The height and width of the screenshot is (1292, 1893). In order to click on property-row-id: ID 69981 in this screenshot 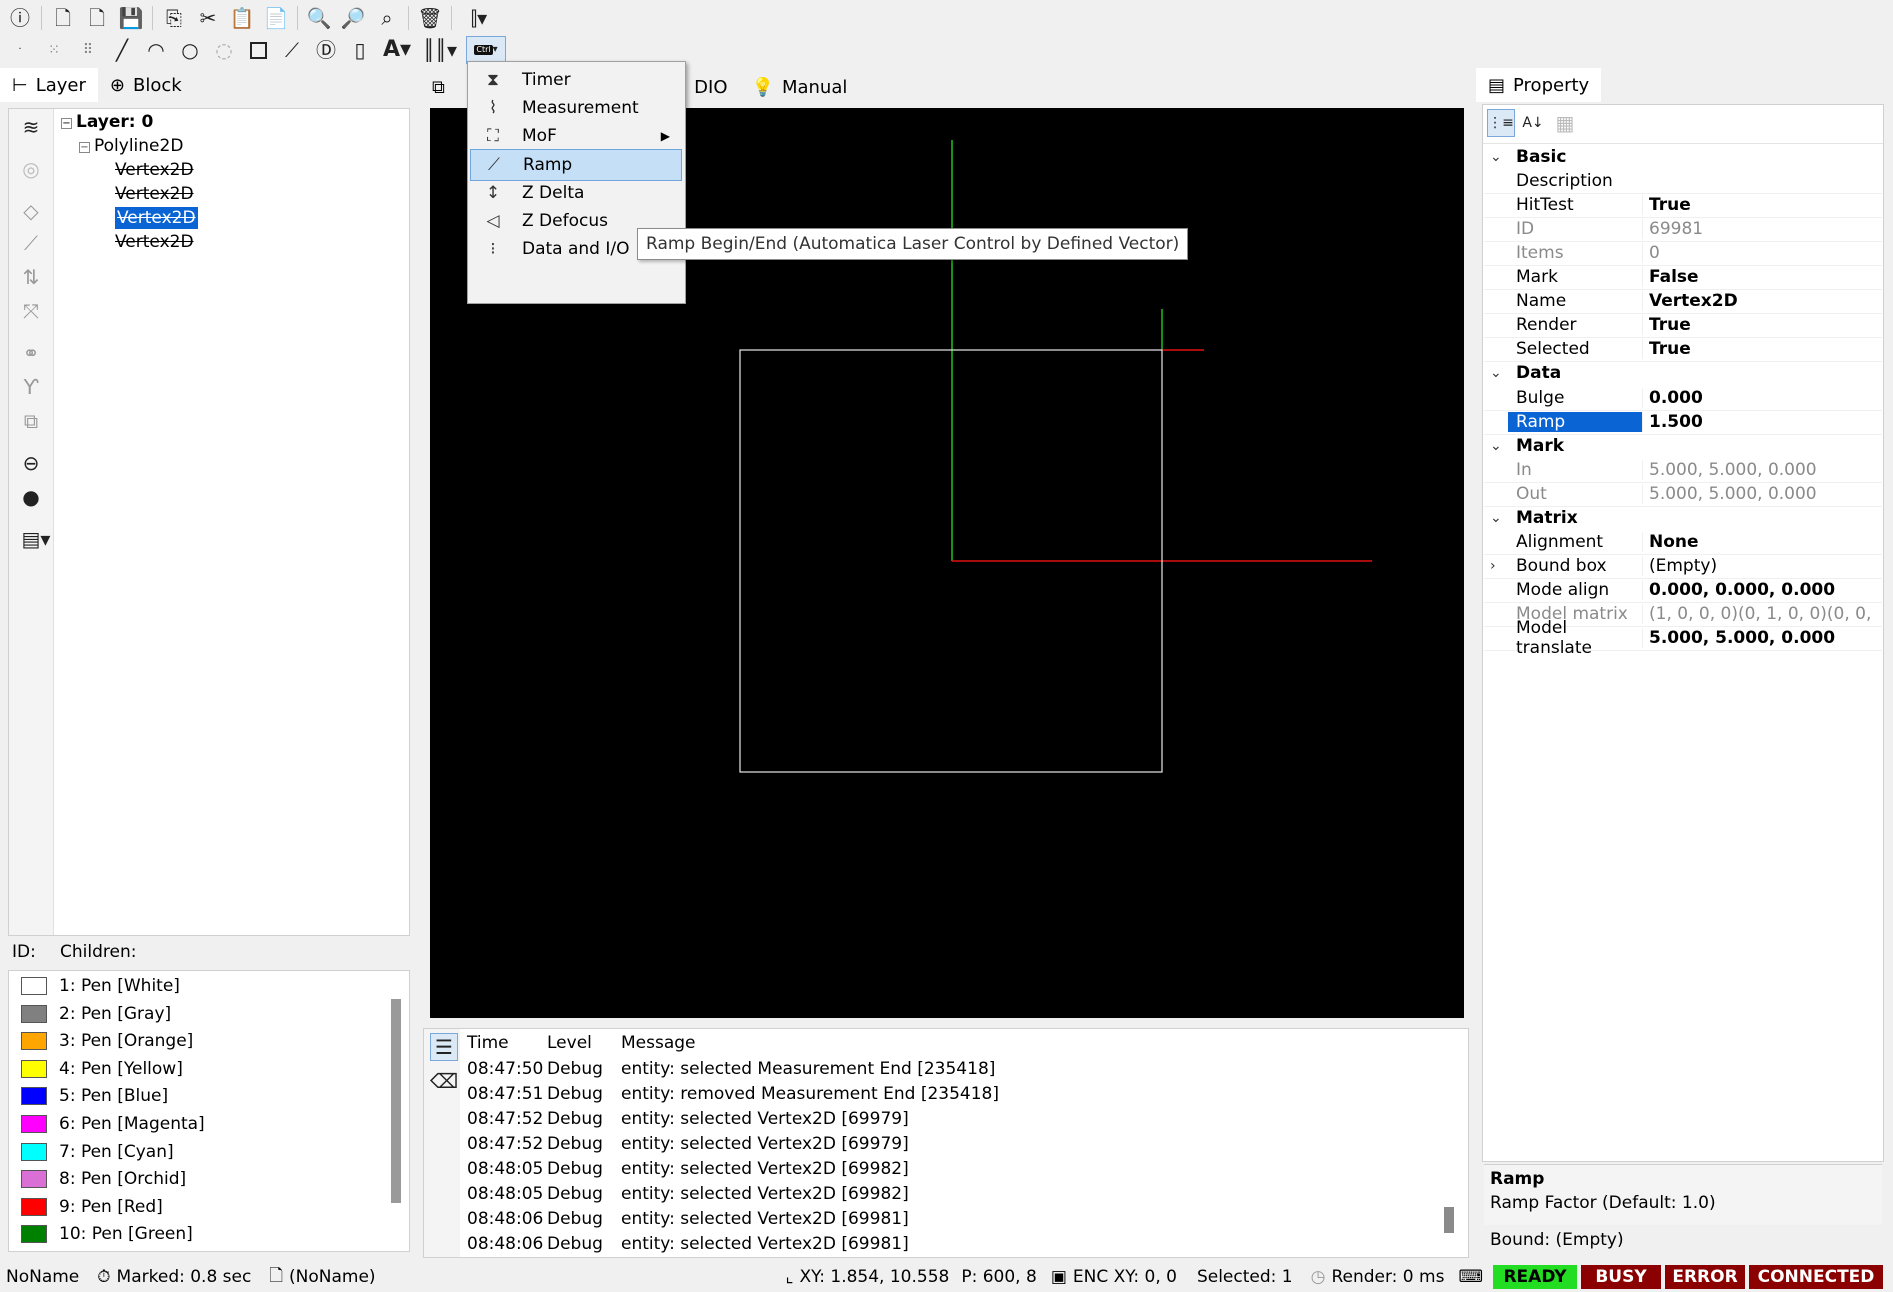, I will do `click(1683, 230)`.